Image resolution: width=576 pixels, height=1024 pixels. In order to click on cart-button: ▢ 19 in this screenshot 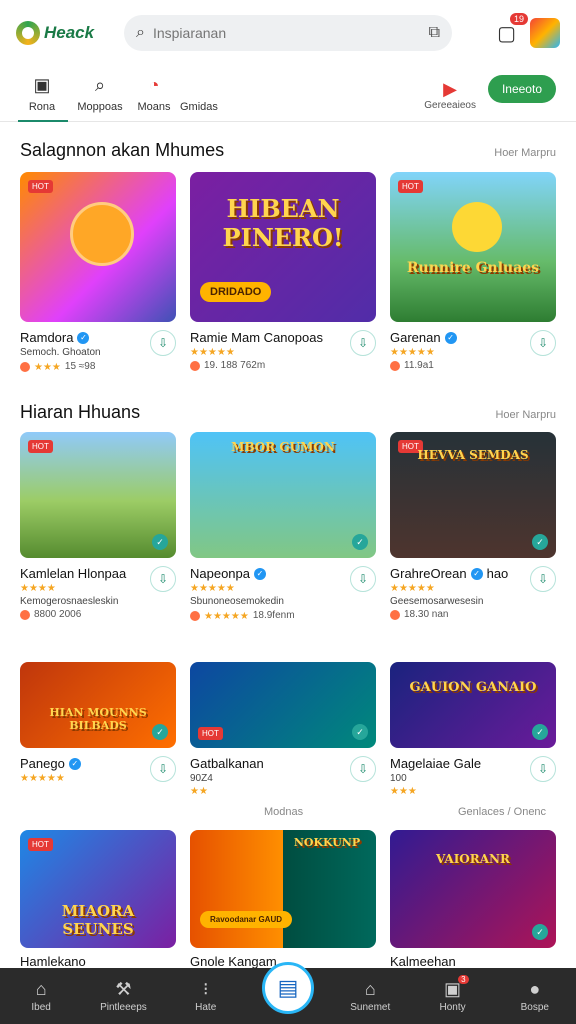, I will do `click(512, 29)`.